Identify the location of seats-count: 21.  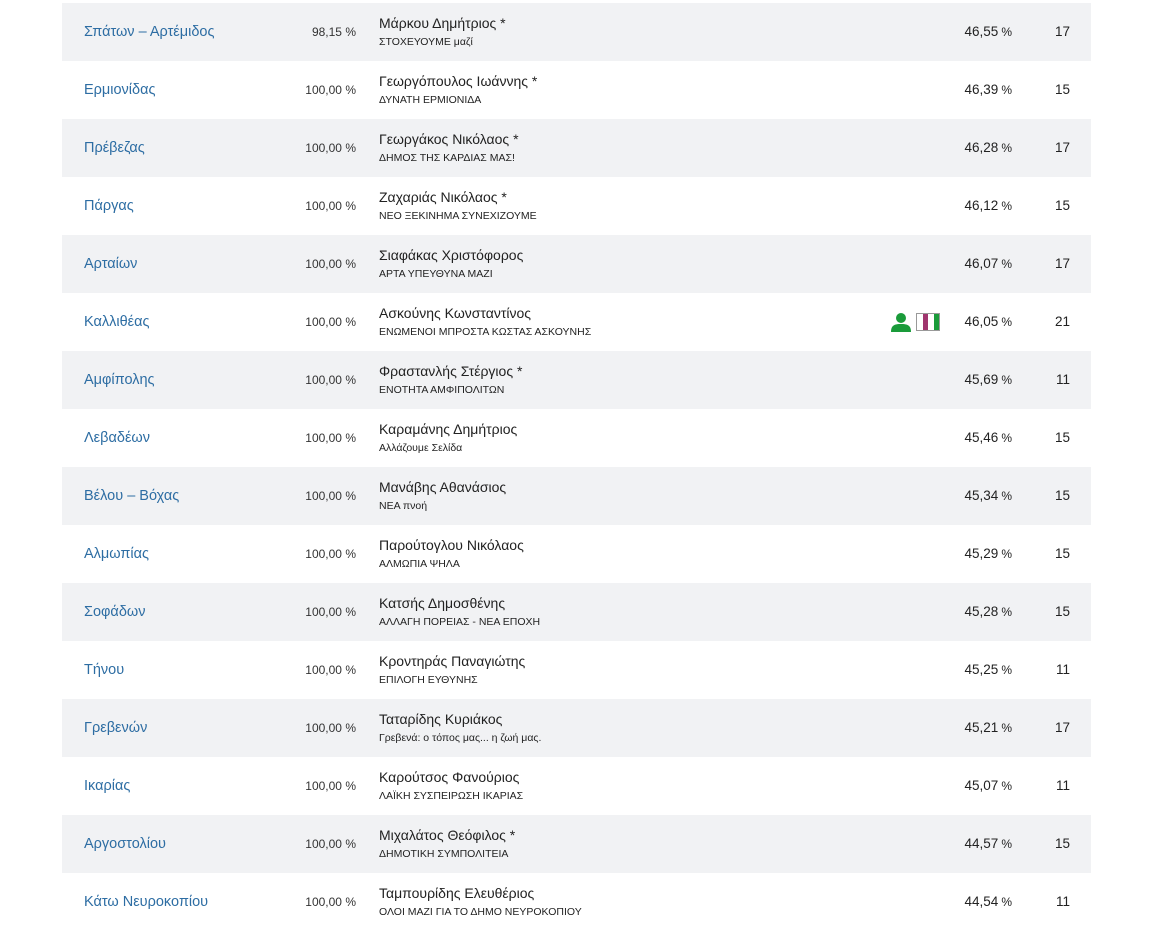
(1062, 321).